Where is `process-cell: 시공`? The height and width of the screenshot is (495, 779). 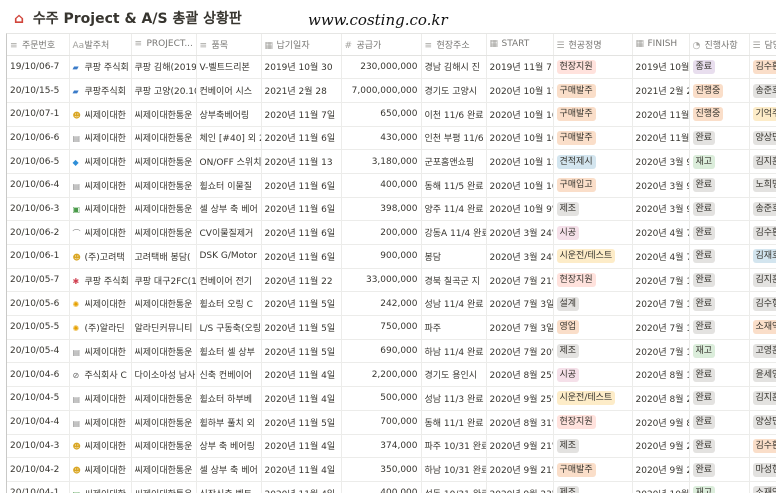 process-cell: 시공 is located at coordinates (593, 232).